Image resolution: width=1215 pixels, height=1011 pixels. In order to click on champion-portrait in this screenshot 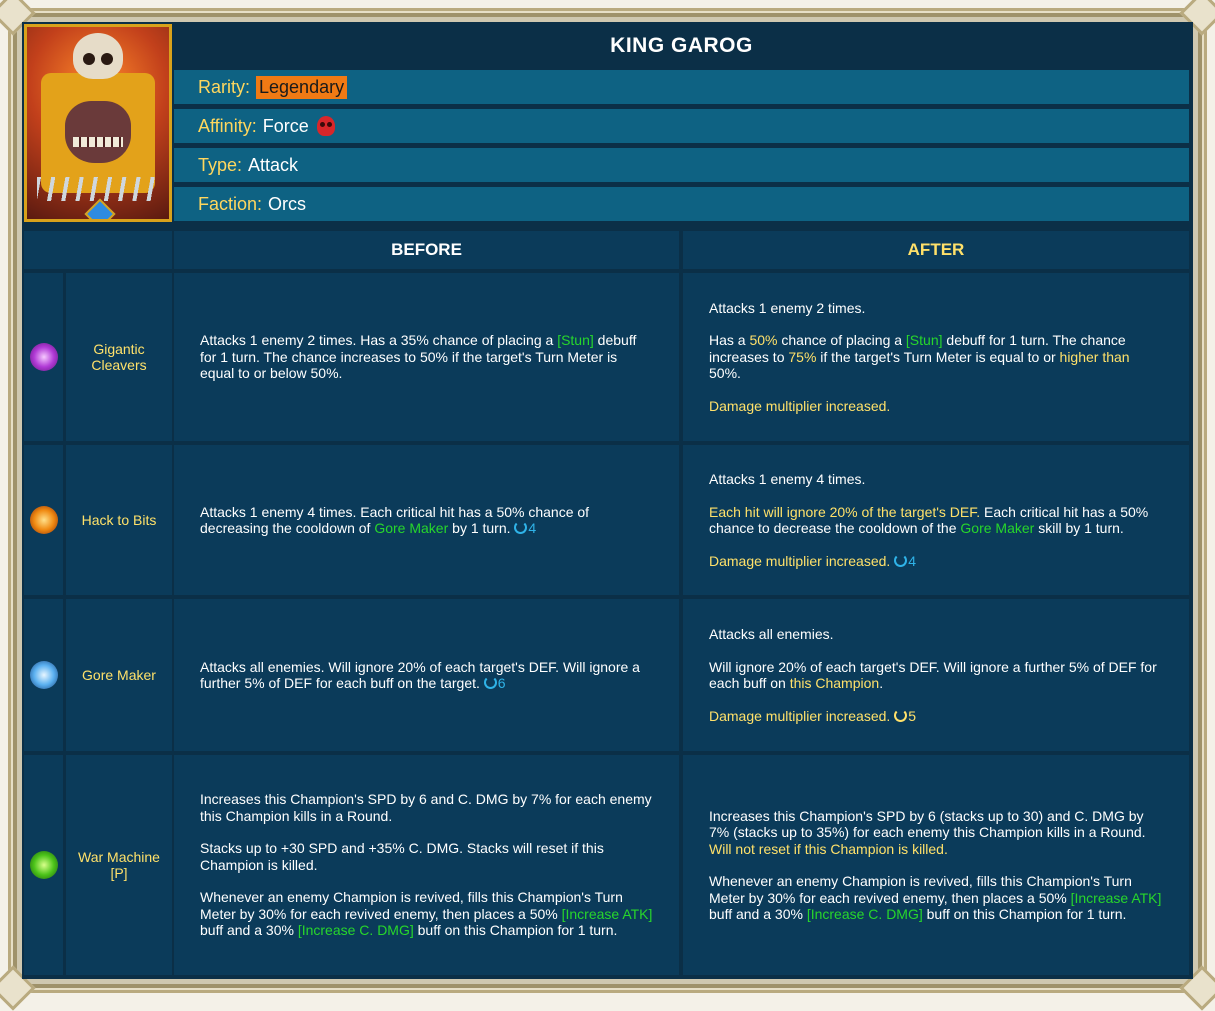, I will do `click(98, 123)`.